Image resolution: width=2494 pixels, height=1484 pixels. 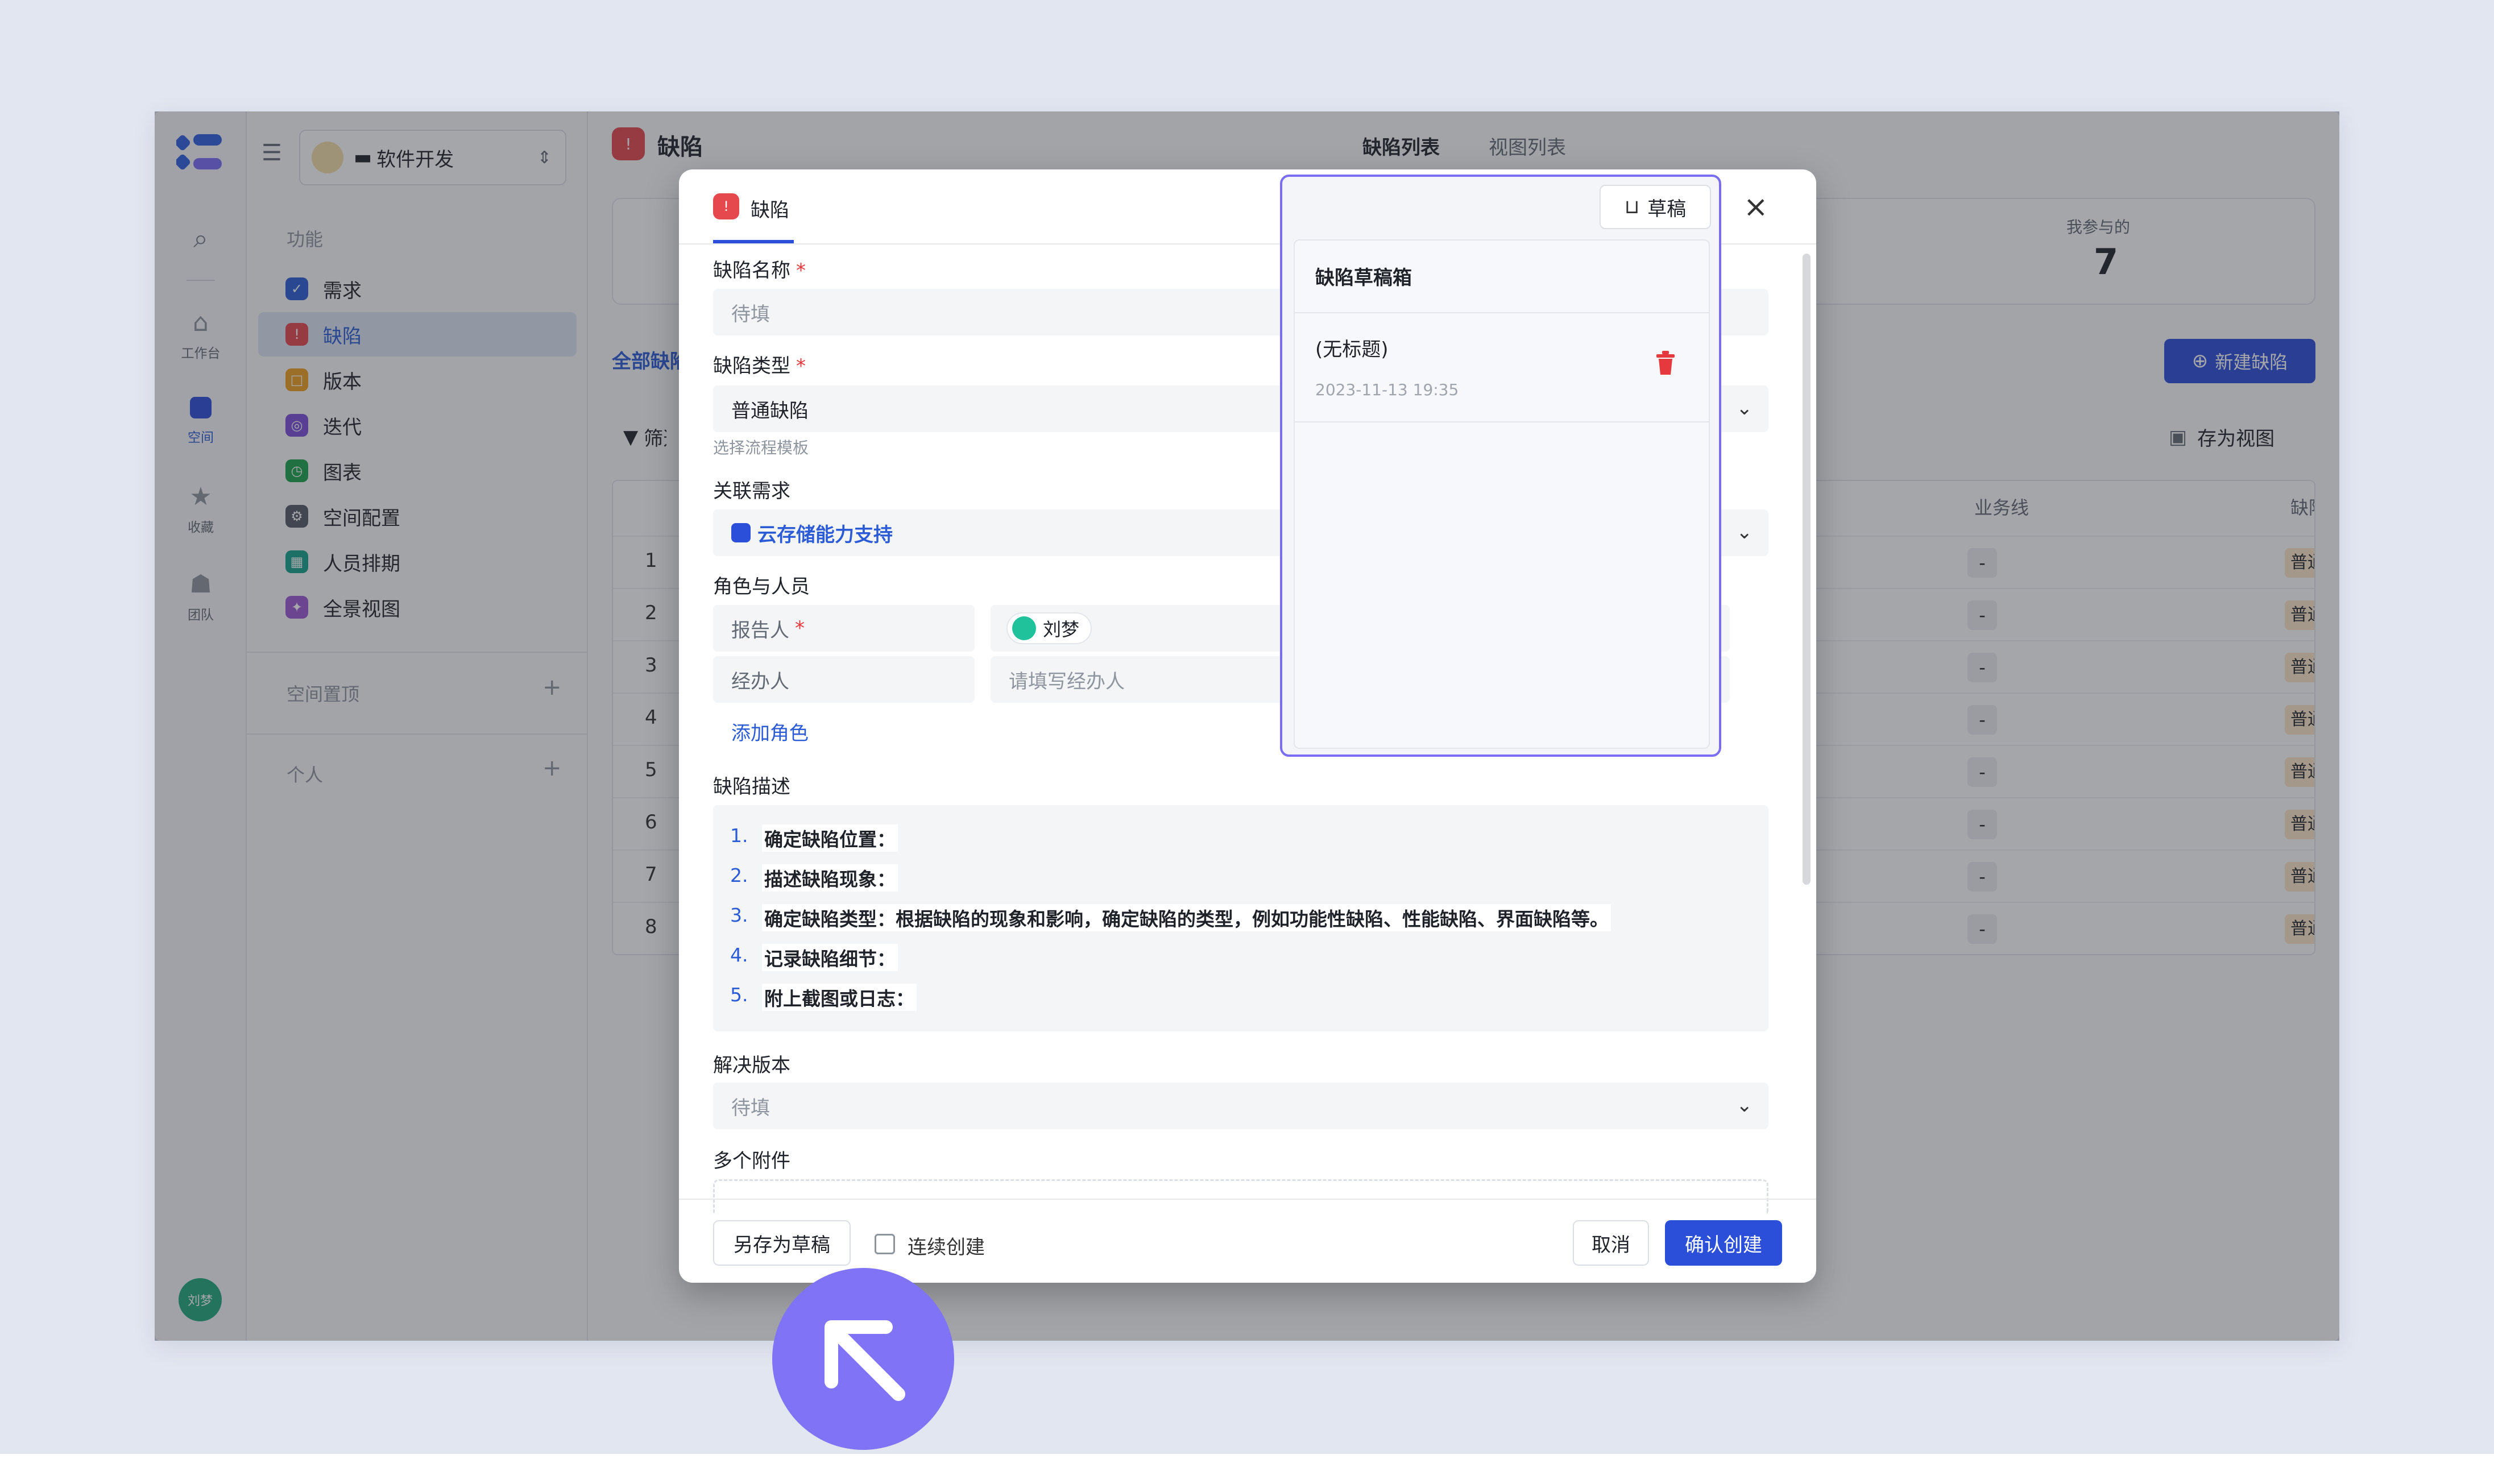 What do you see at coordinates (1387, 389) in the screenshot?
I see `draft-item-time: 2023-11-13 19:35` at bounding box center [1387, 389].